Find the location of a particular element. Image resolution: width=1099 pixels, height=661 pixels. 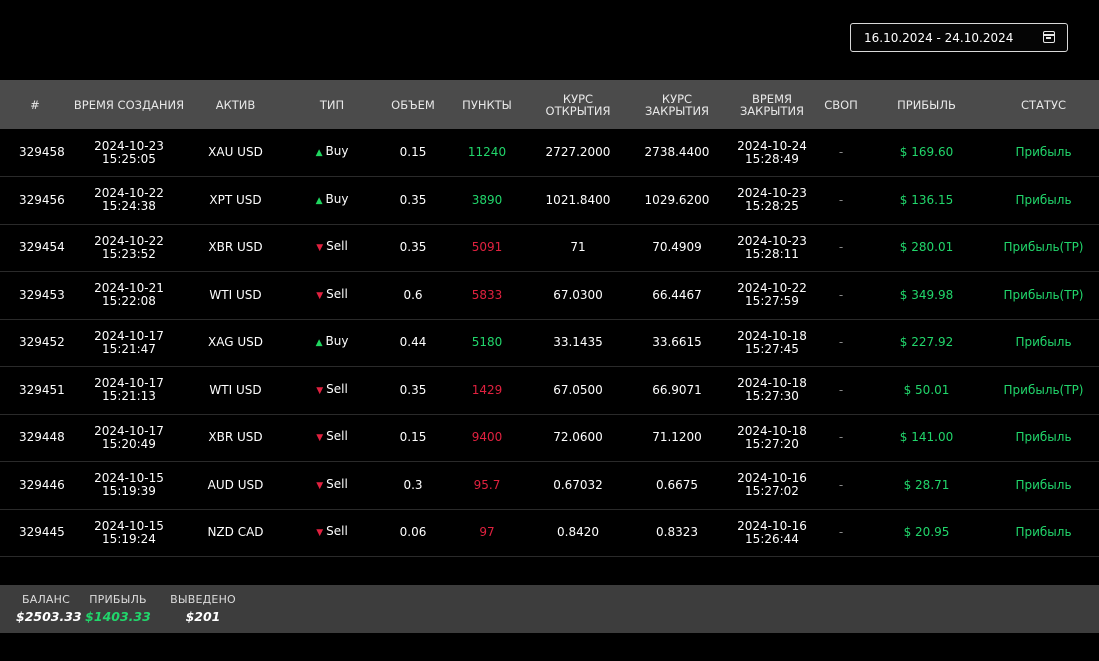

col-header-swap: СВОП is located at coordinates (841, 104).